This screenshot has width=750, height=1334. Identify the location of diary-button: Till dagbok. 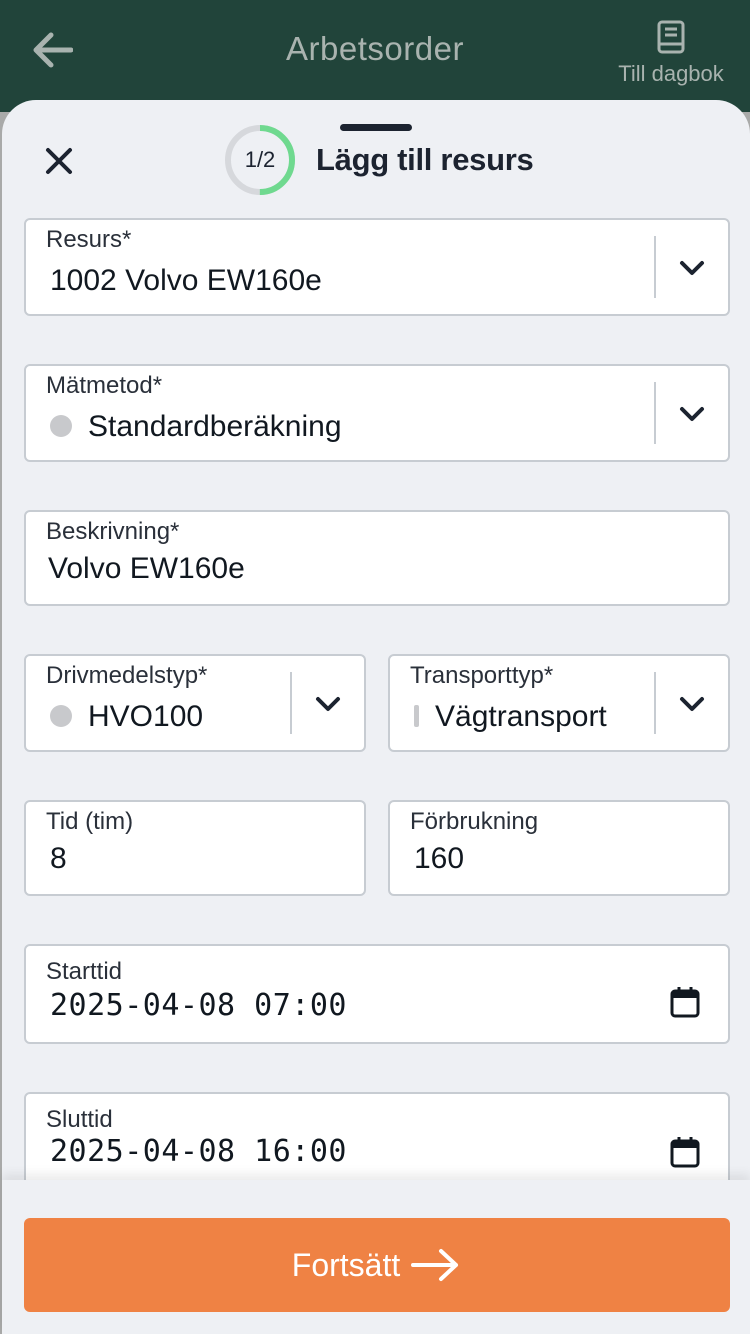
(671, 53).